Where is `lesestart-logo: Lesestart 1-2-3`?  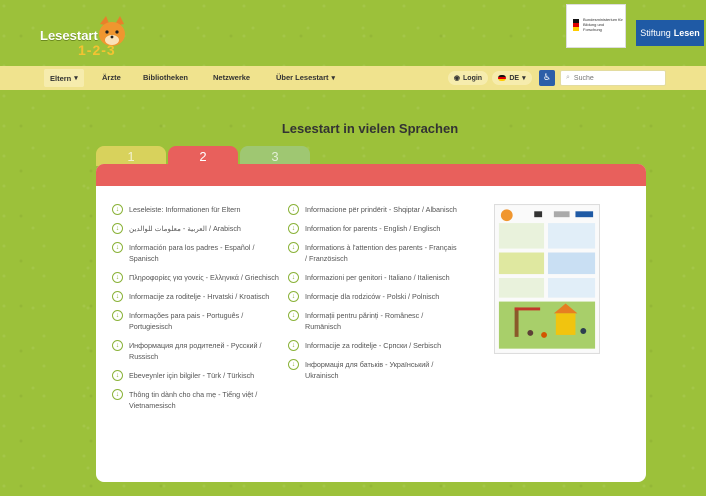 lesestart-logo: Lesestart 1-2-3 is located at coordinates (84, 38).